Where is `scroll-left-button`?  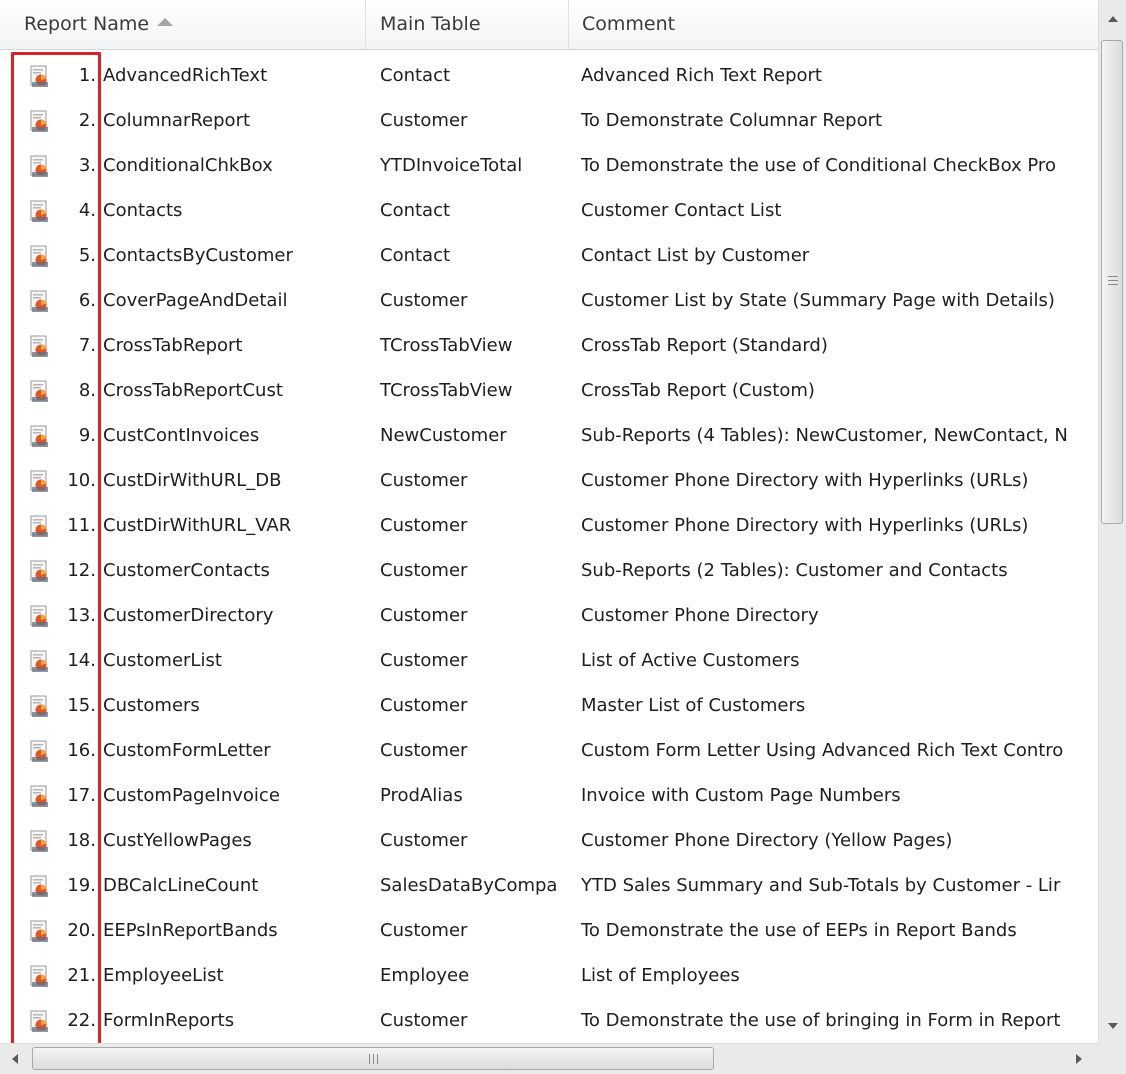 scroll-left-button is located at coordinates (15, 1059).